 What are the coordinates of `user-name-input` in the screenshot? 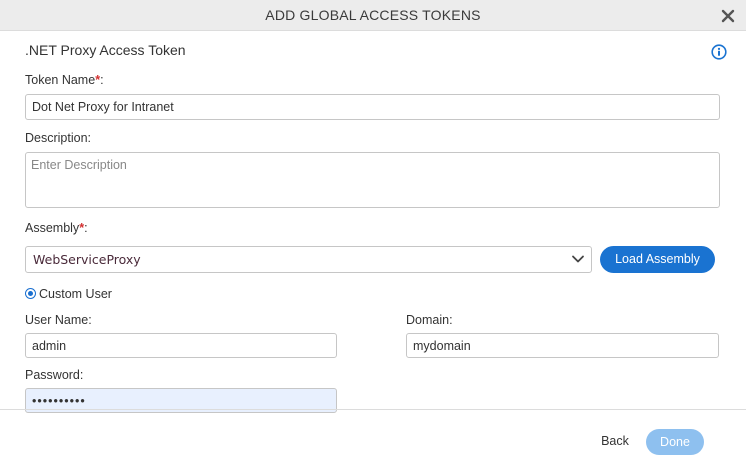 It's located at (181, 345).